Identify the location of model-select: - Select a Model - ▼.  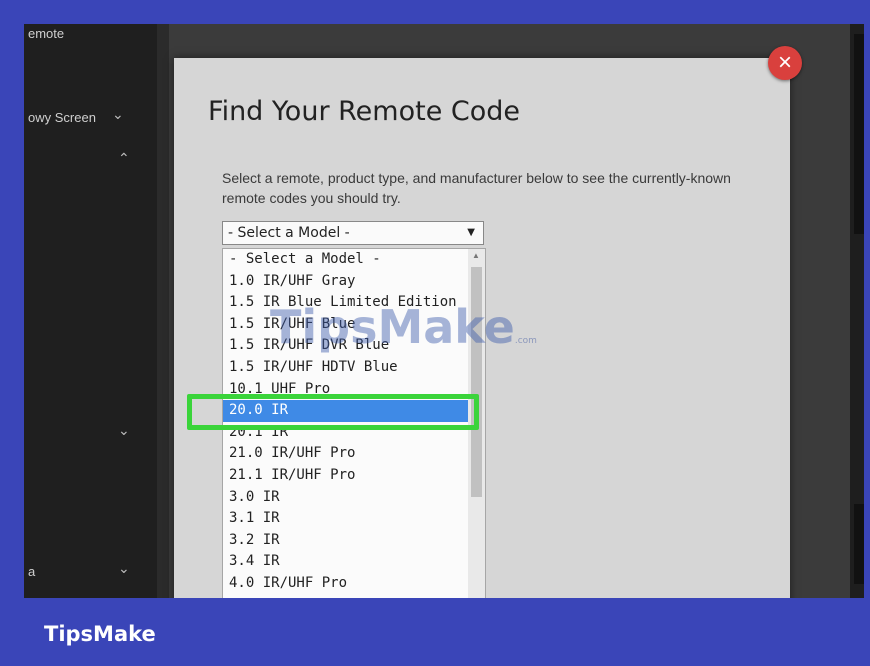
(353, 233).